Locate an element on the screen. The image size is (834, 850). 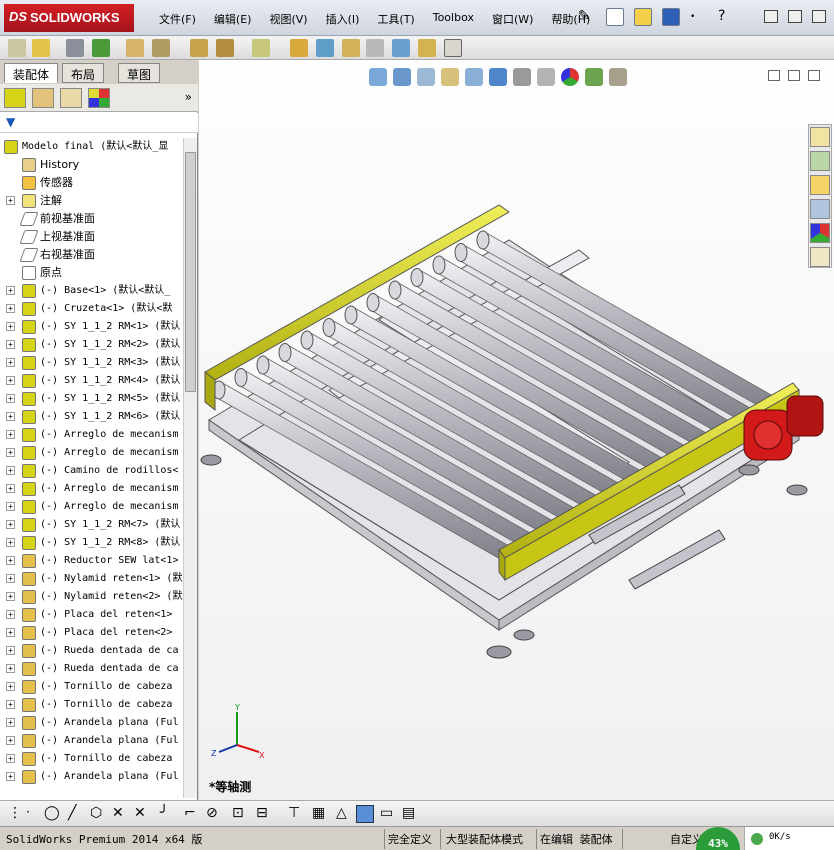
assembly-features-icon is located at coordinates (225, 48).